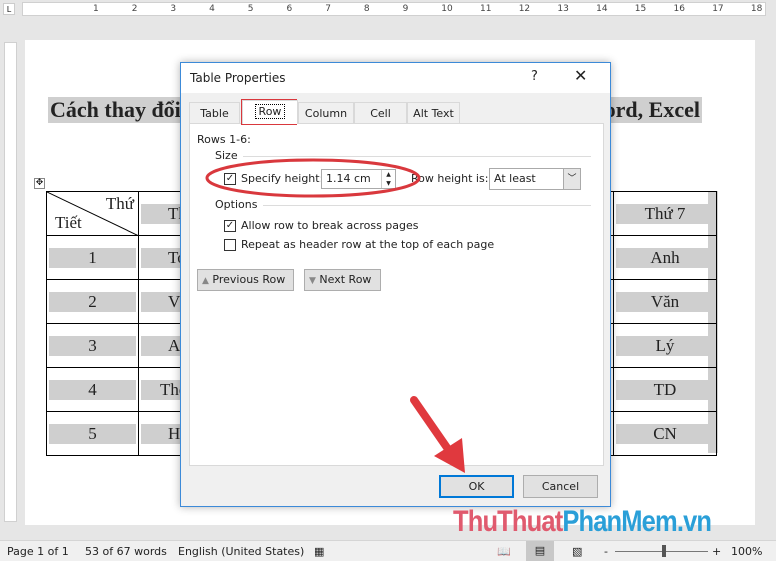  Describe the element at coordinates (250, 9) in the screenshot. I see `ruler-tick-label: 5` at that location.